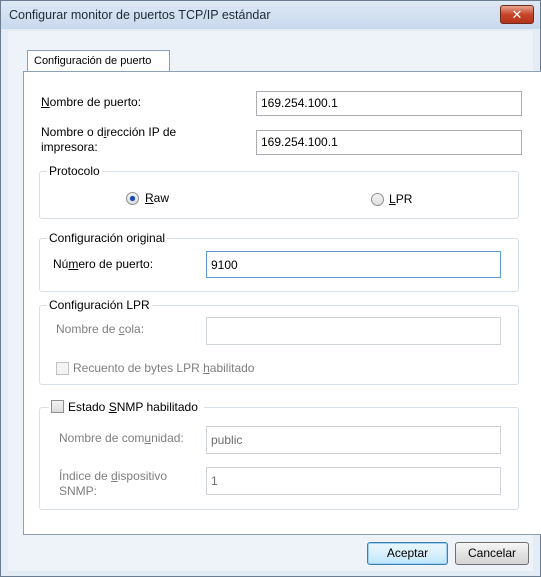 The image size is (541, 577). I want to click on snmp-enabled-checkbox, so click(57, 406).